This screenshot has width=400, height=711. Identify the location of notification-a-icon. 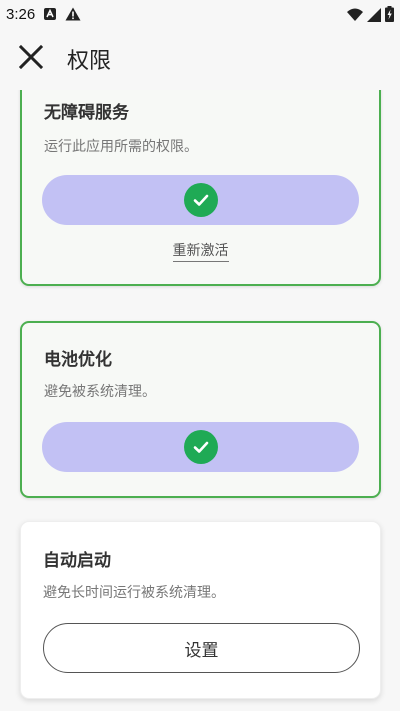
(50, 14).